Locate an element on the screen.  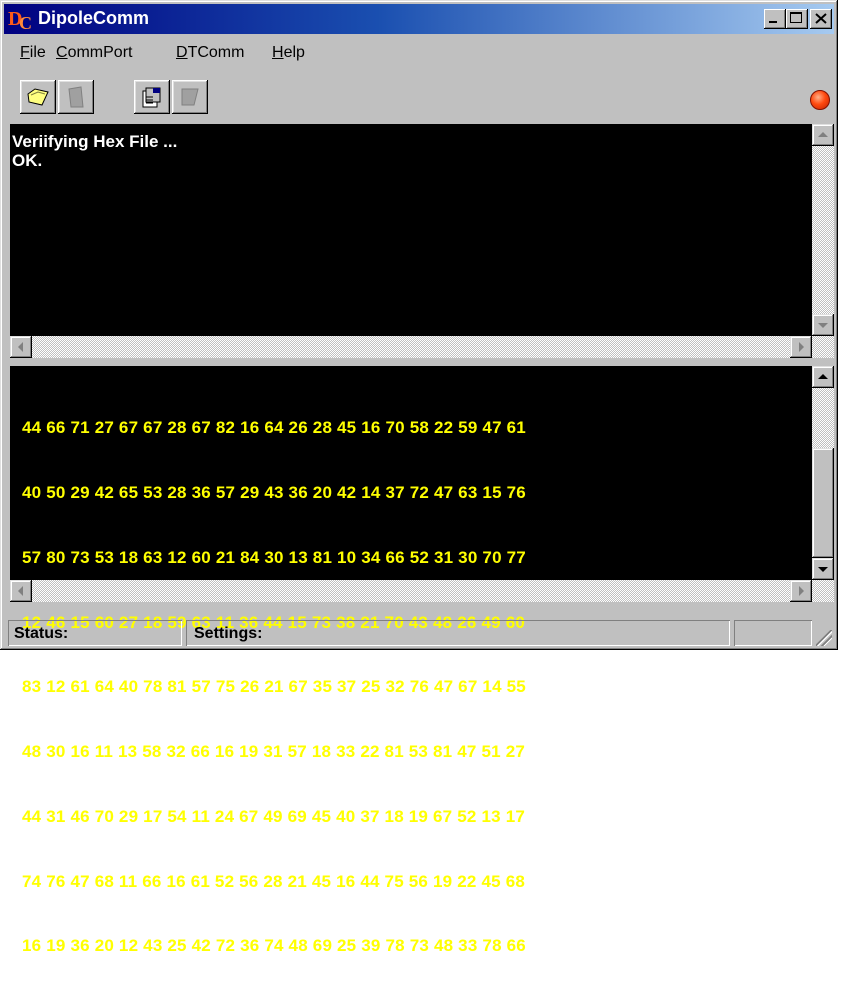
log-scroll-up-button is located at coordinates (823, 135).